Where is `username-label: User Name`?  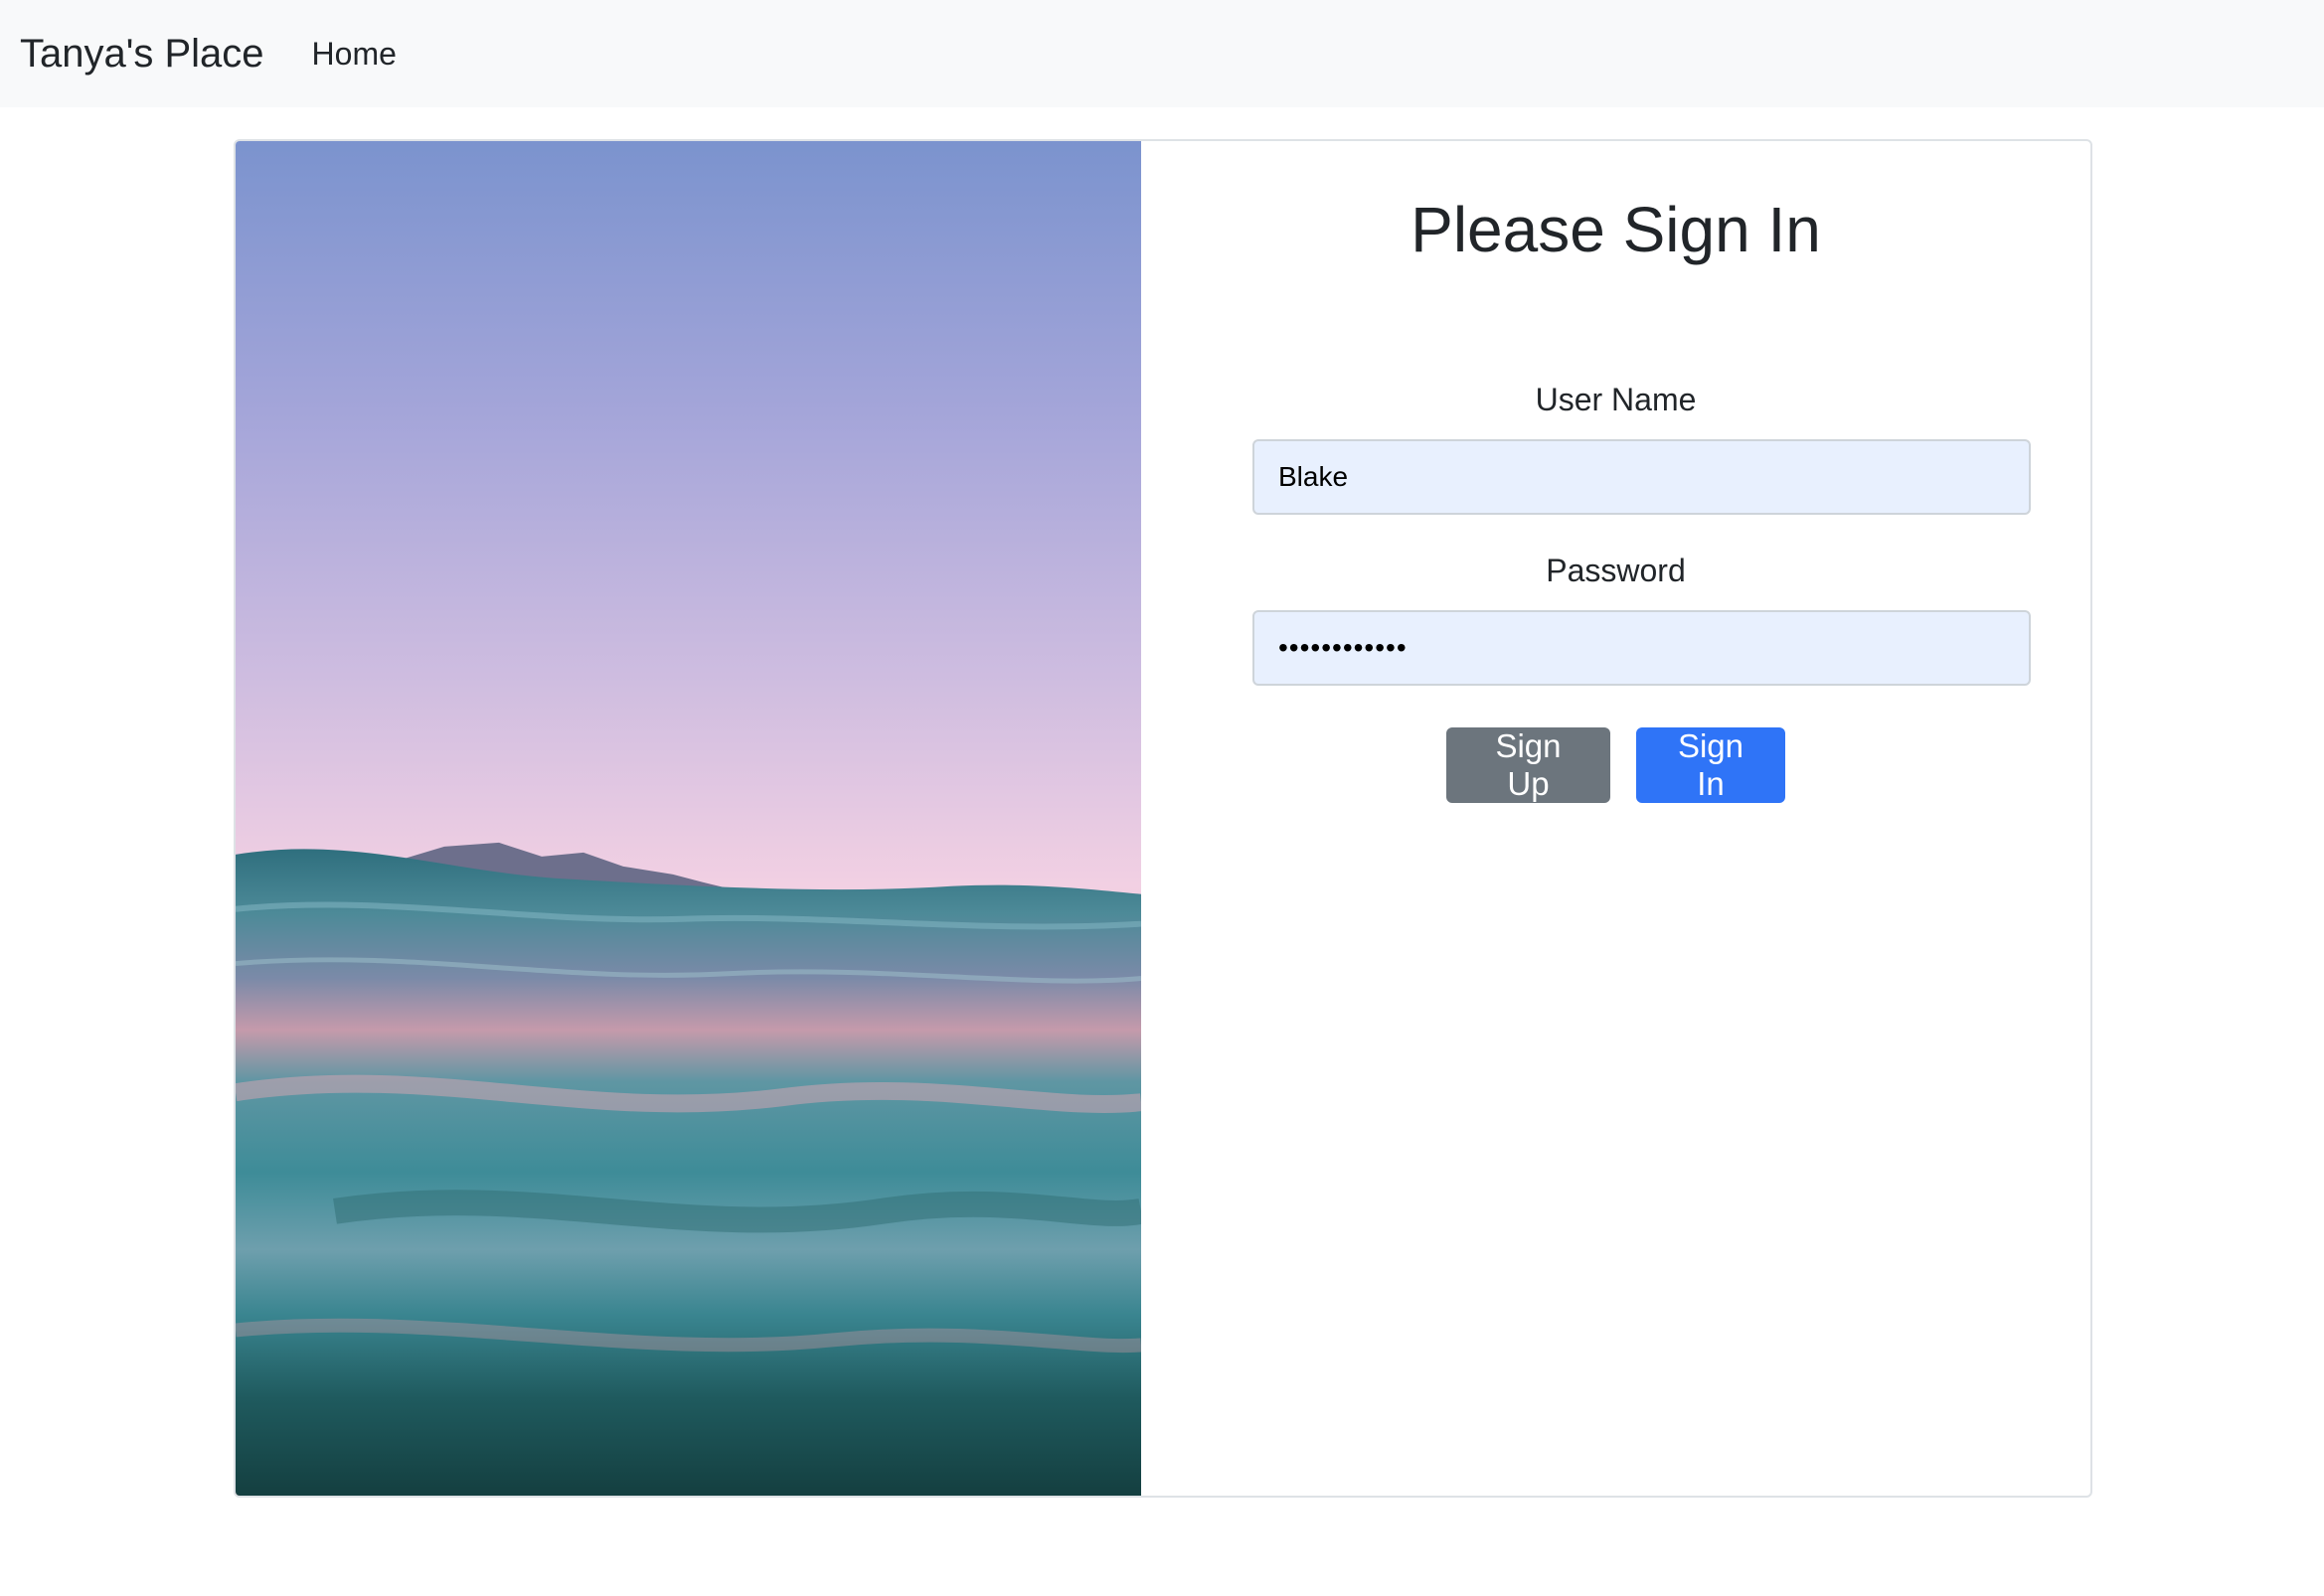 username-label: User Name is located at coordinates (1616, 399).